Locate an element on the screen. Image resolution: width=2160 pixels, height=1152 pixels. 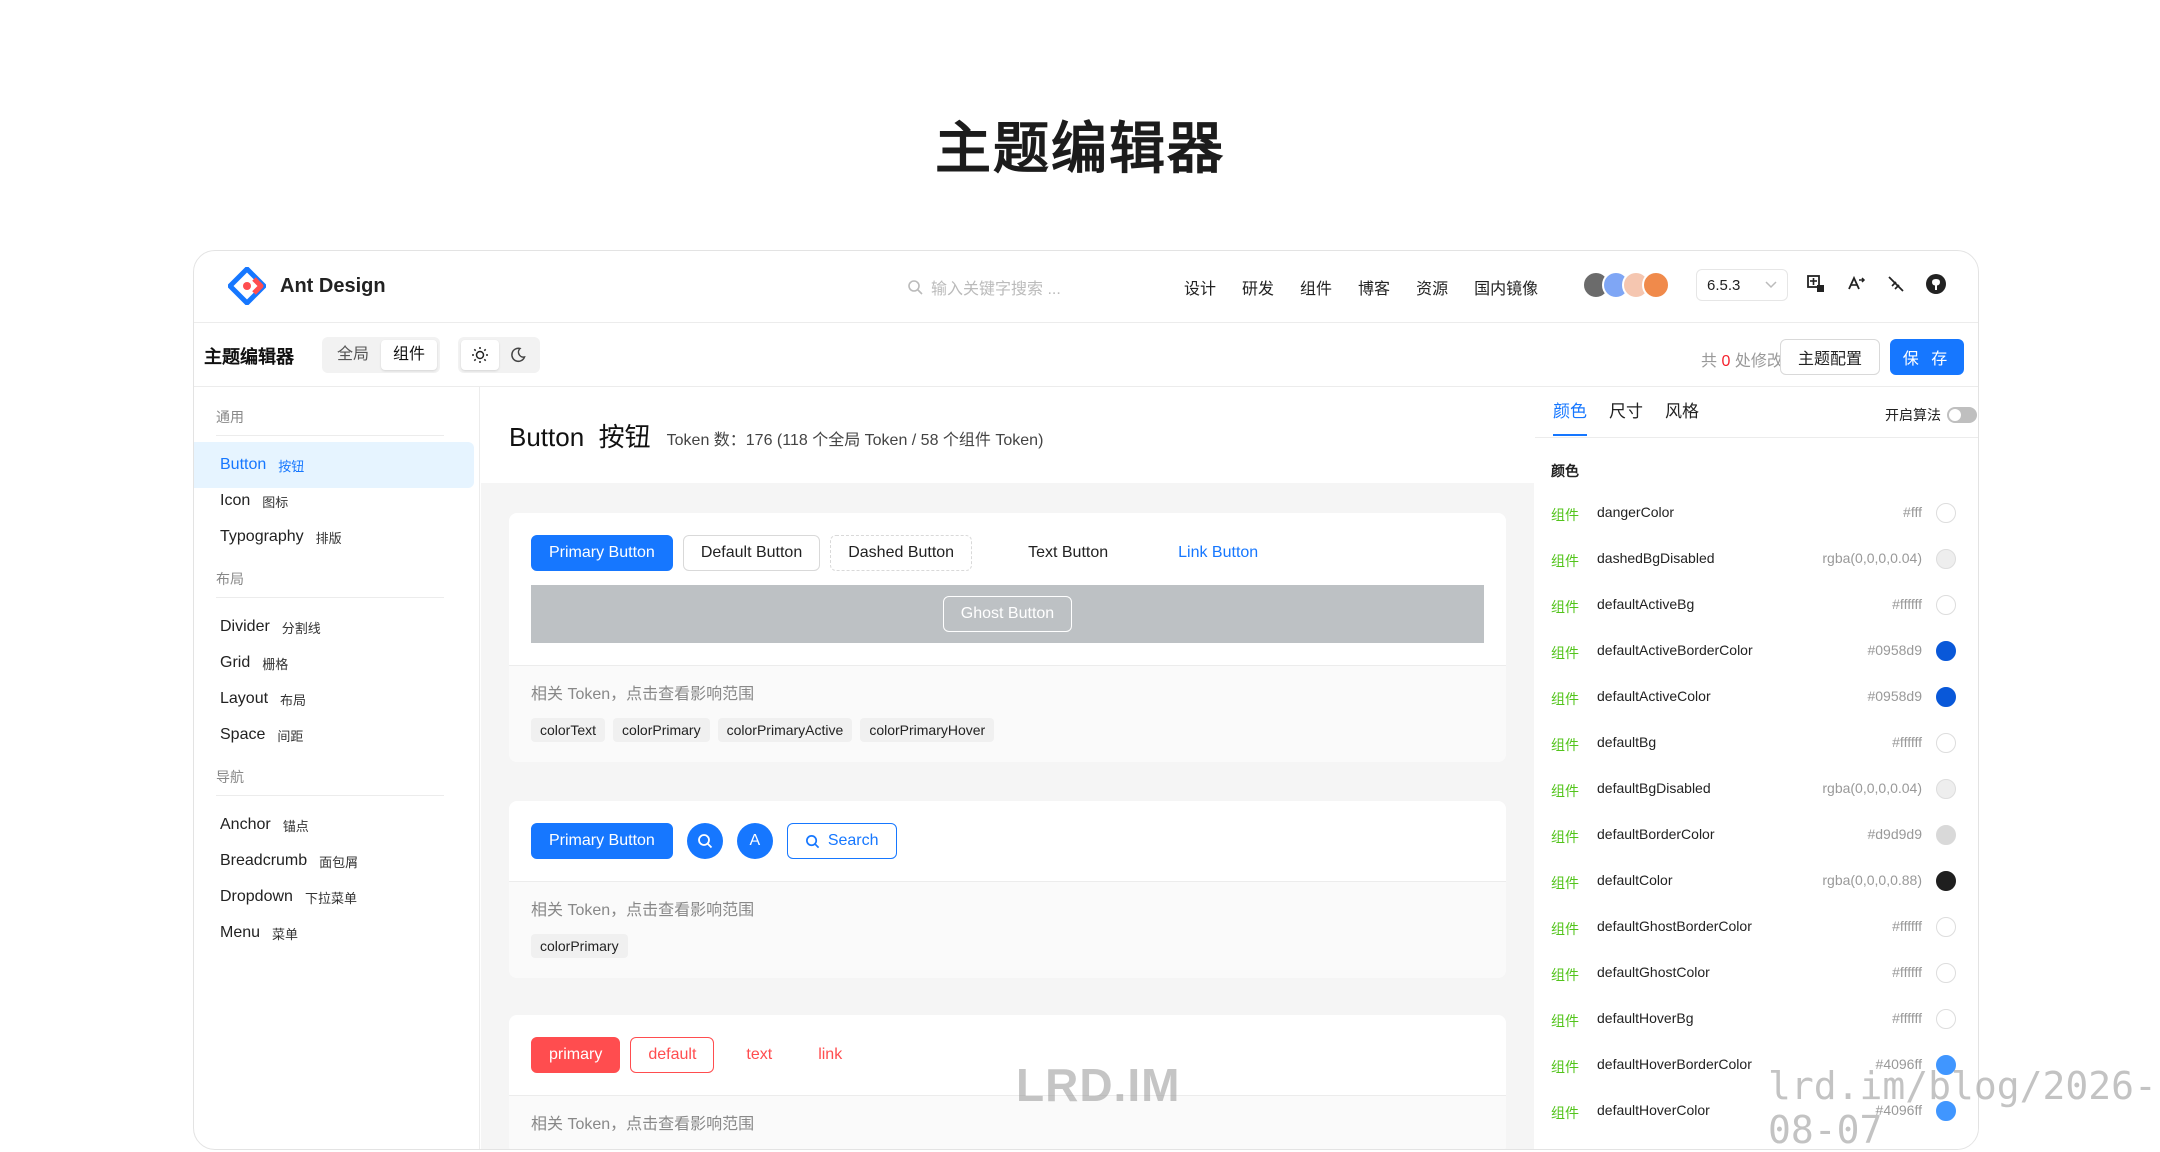
theme-config-button: 主题配置 is located at coordinates (1830, 357).